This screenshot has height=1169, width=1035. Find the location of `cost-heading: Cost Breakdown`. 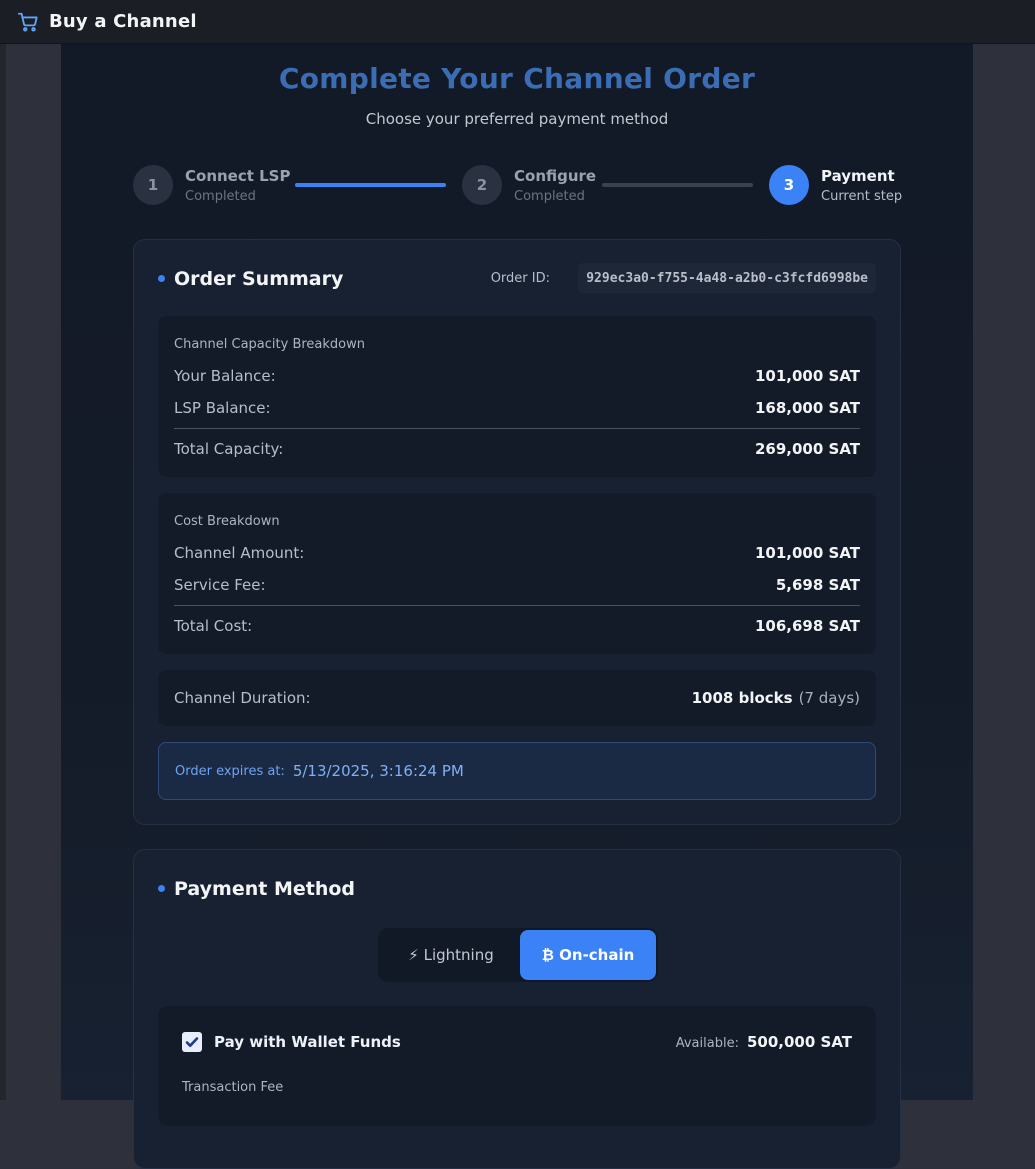

cost-heading: Cost Breakdown is located at coordinates (227, 521).